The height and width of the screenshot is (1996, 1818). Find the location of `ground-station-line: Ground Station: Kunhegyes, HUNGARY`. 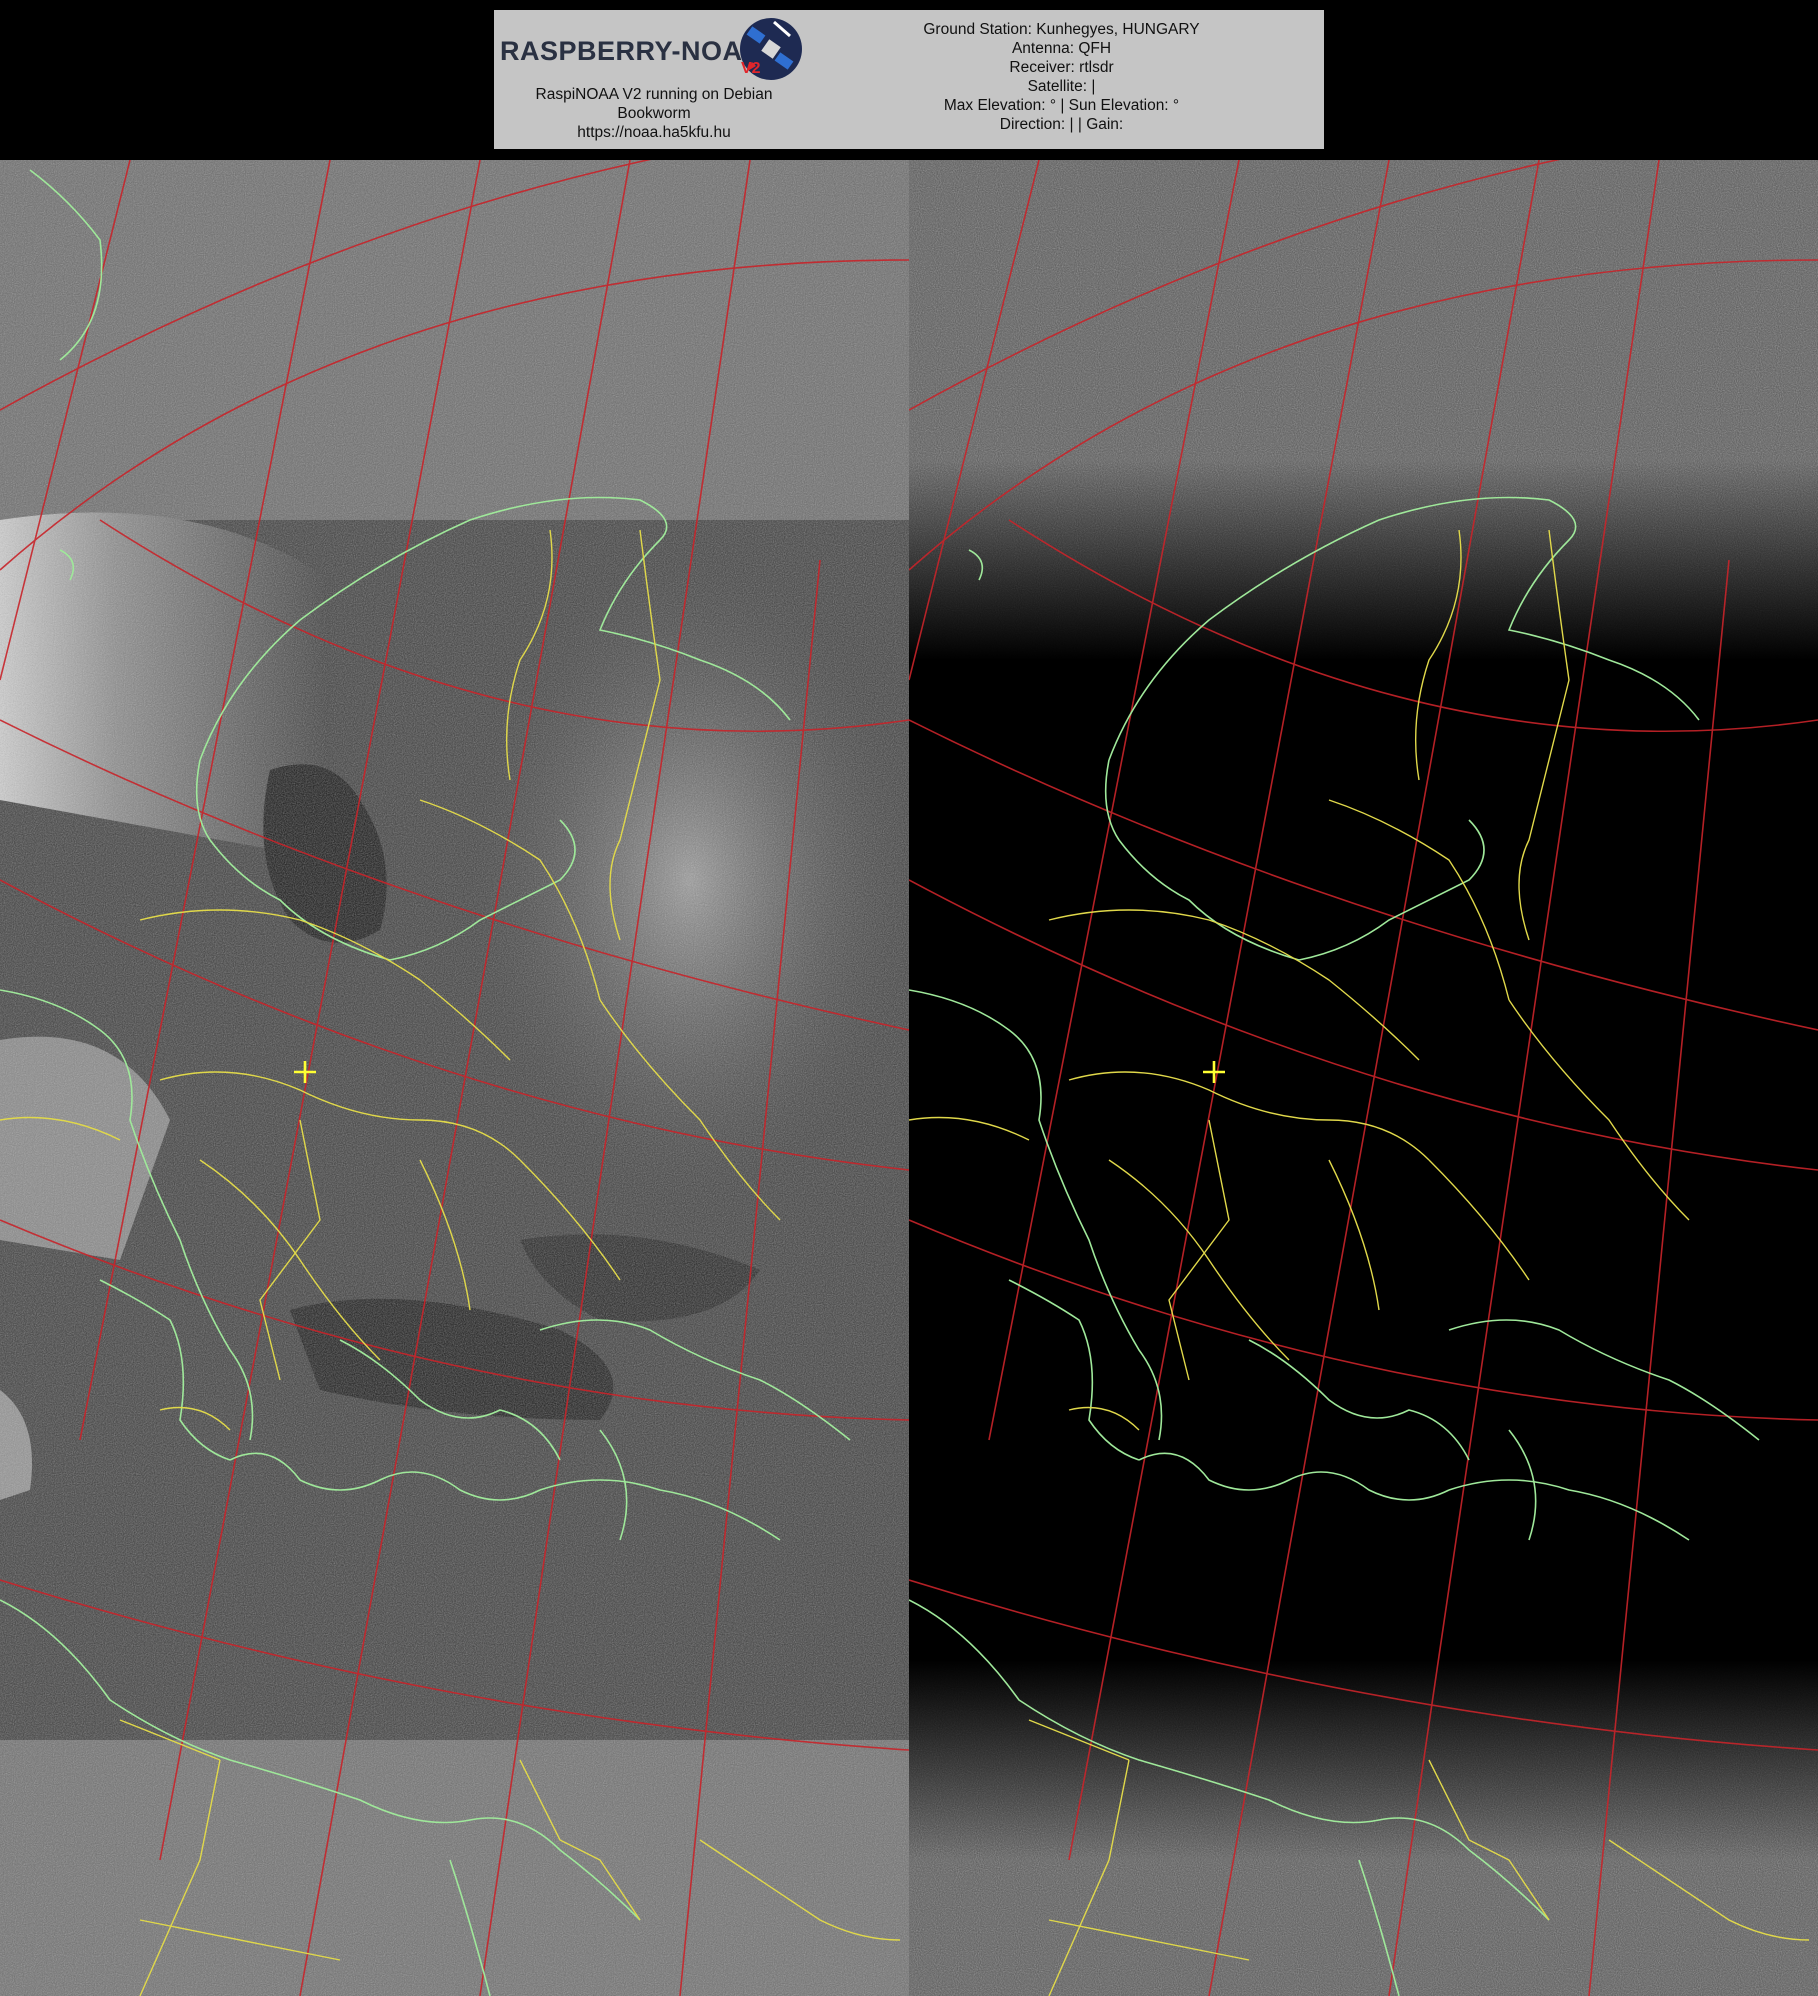

ground-station-line: Ground Station: Kunhegyes, HUNGARY is located at coordinates (1061, 29).